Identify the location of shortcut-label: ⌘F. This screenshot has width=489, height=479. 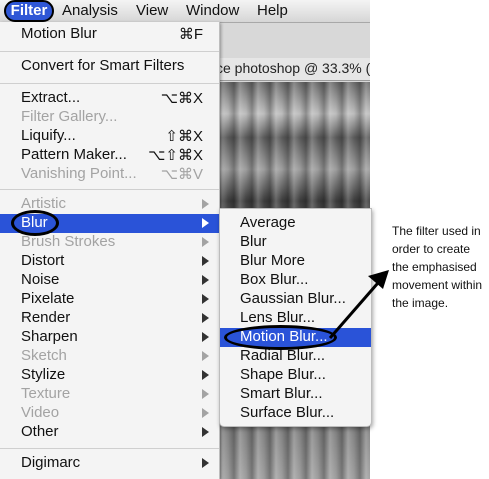
(190, 34).